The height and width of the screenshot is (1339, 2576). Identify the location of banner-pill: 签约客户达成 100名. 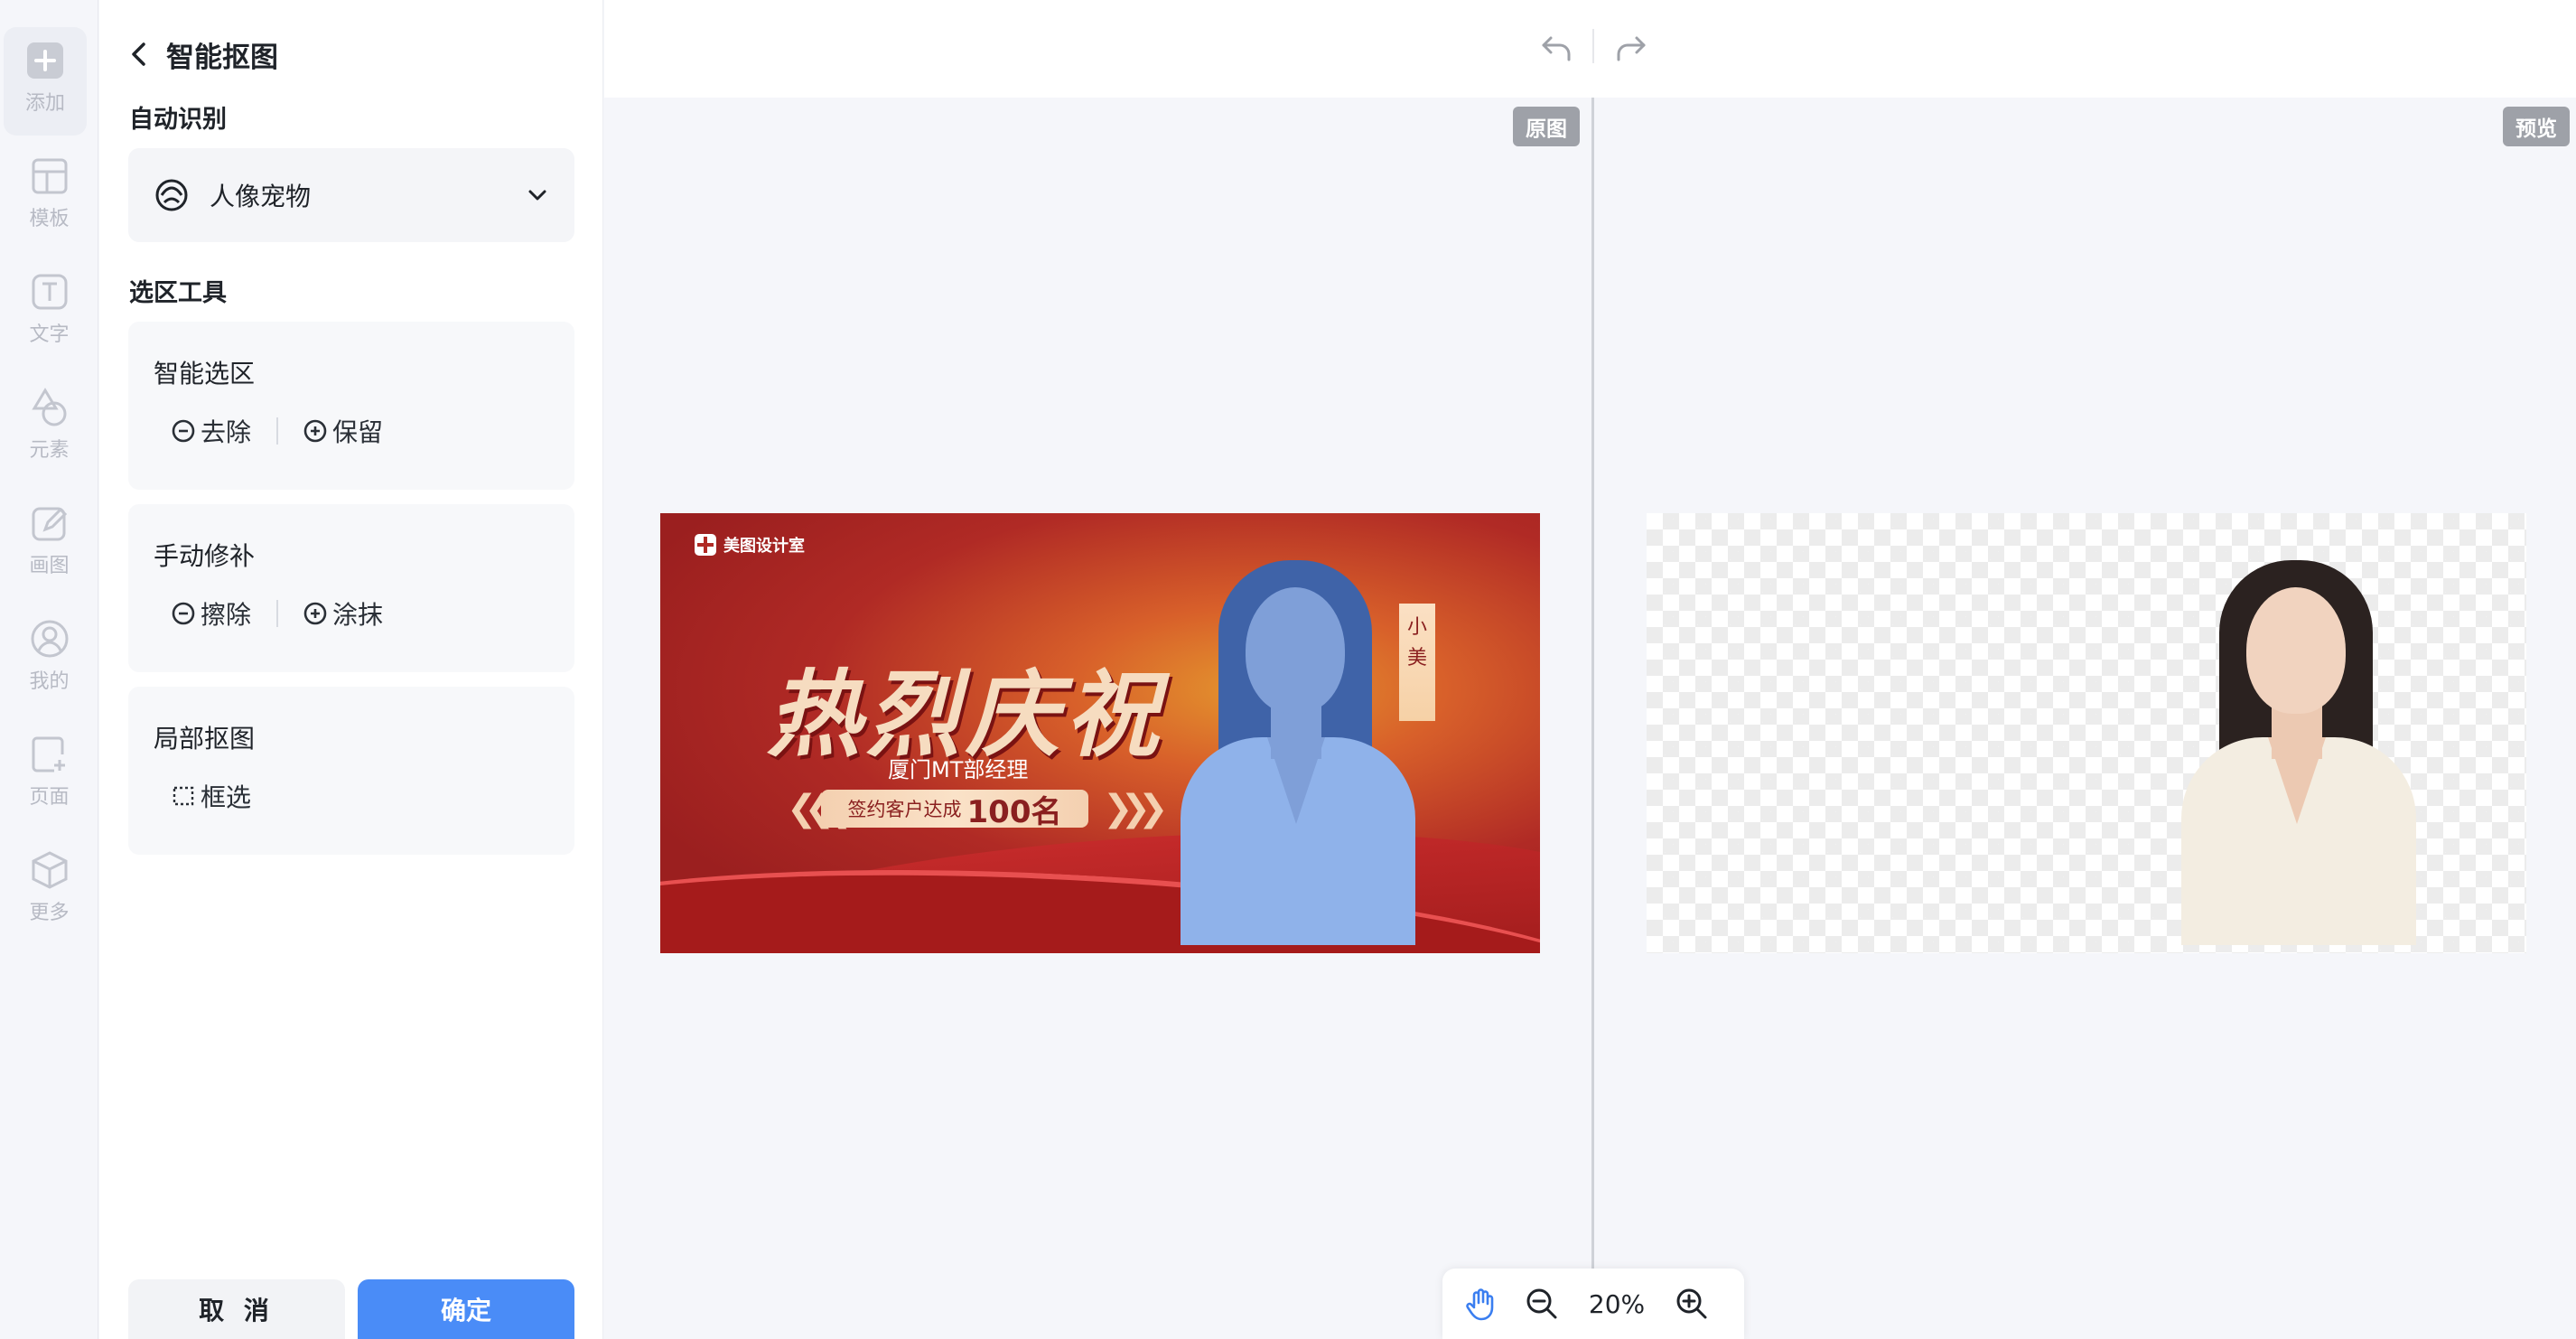
(954, 810).